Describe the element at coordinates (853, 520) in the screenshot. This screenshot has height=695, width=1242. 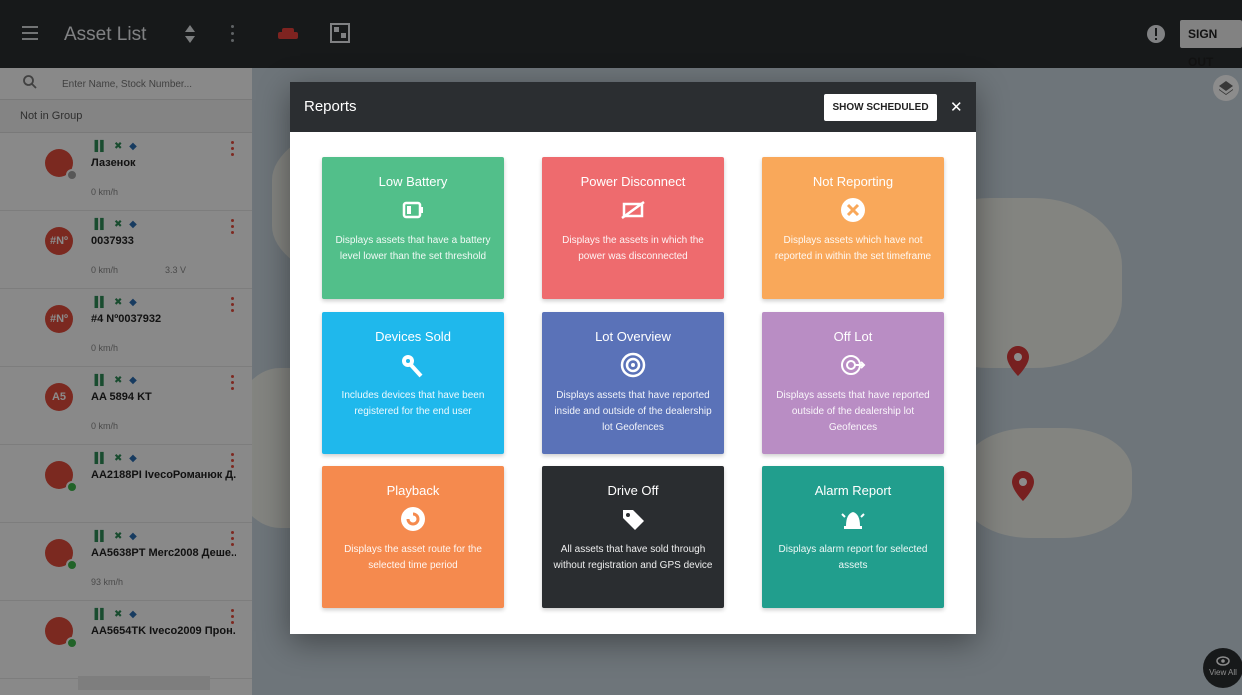
I see `alarm-bell-icon` at that location.